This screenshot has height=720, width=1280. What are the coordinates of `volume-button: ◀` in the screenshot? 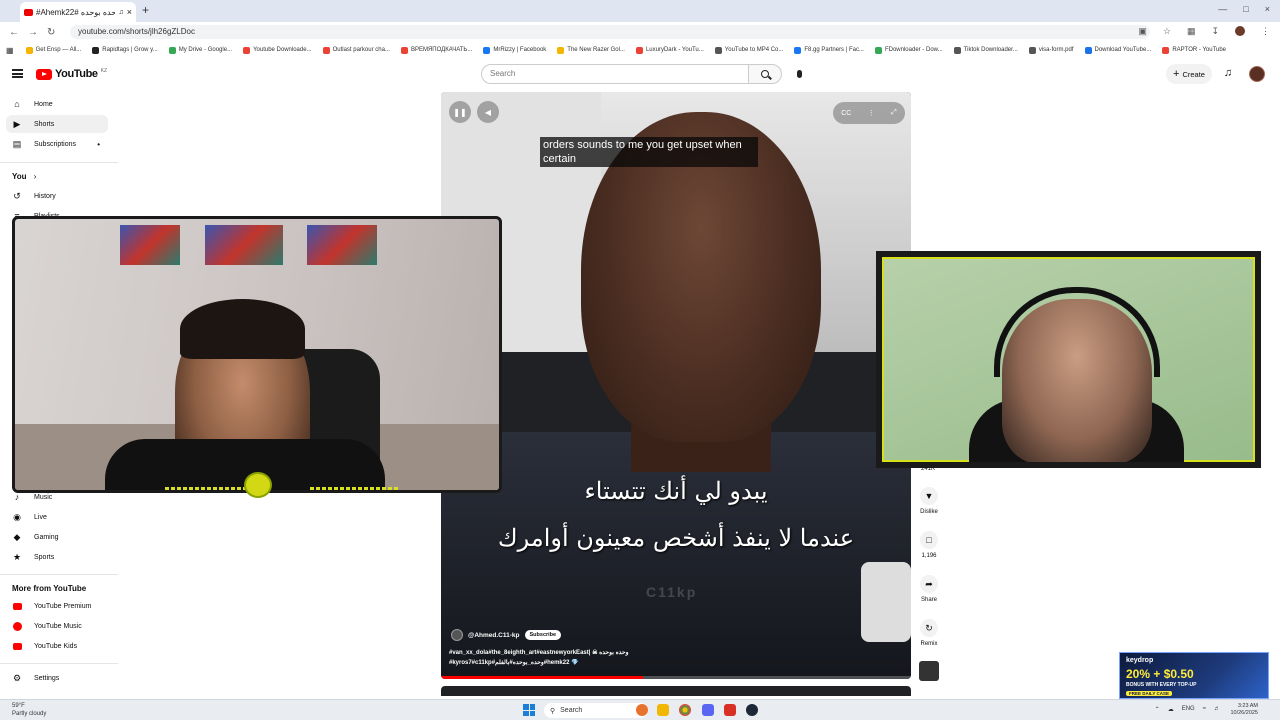 It's located at (488, 112).